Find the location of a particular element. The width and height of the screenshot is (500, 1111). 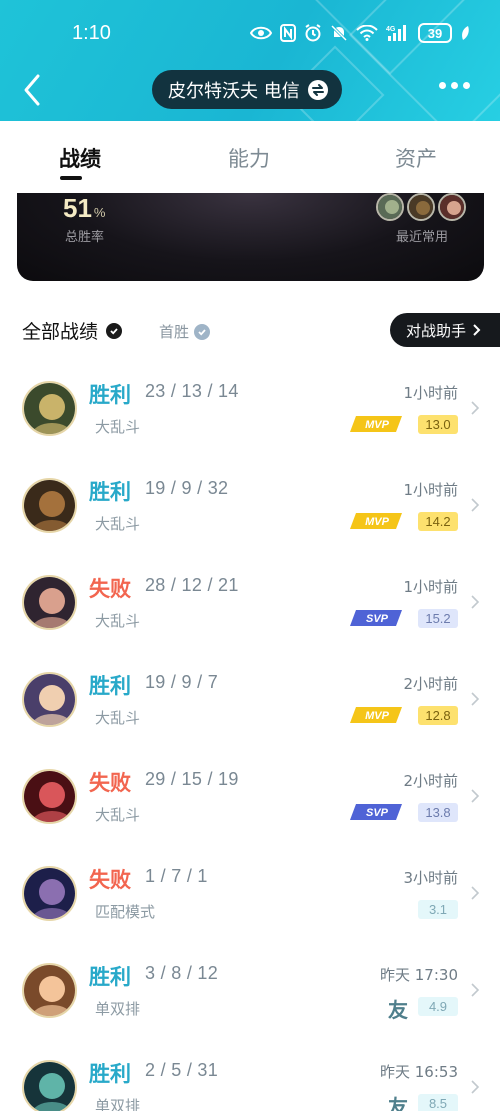

swap-icon is located at coordinates (317, 89).